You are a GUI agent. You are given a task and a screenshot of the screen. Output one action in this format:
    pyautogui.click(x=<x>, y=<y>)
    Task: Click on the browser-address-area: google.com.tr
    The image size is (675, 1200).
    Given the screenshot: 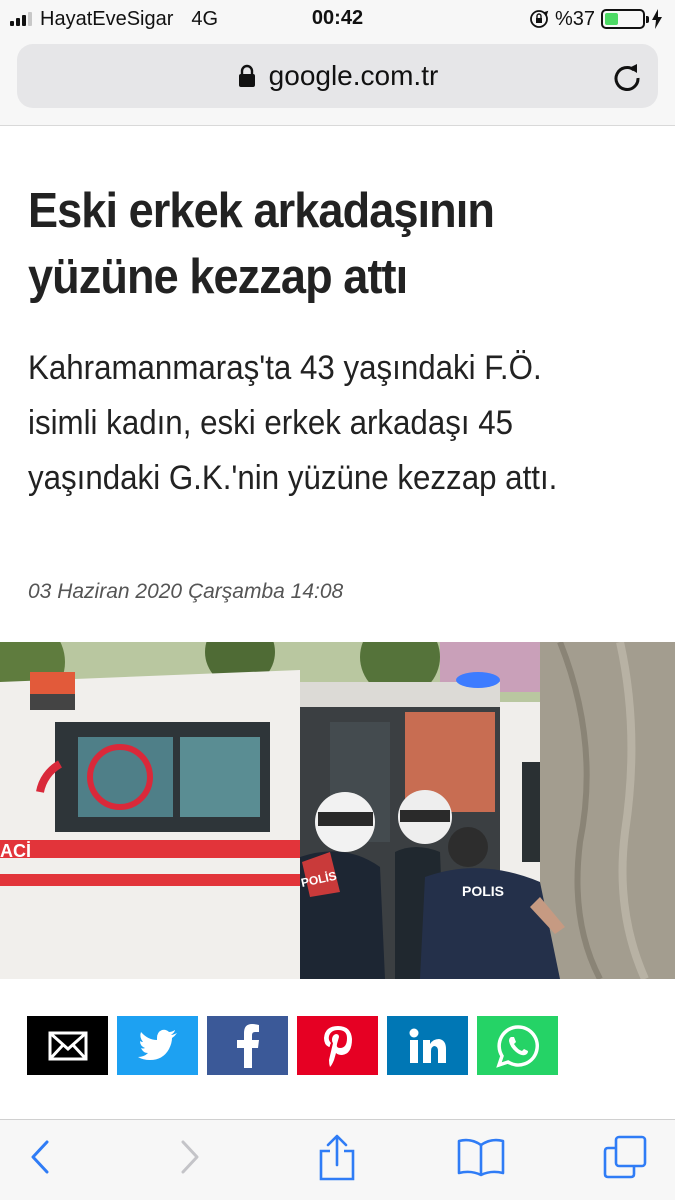 What is the action you would take?
    pyautogui.click(x=337, y=83)
    